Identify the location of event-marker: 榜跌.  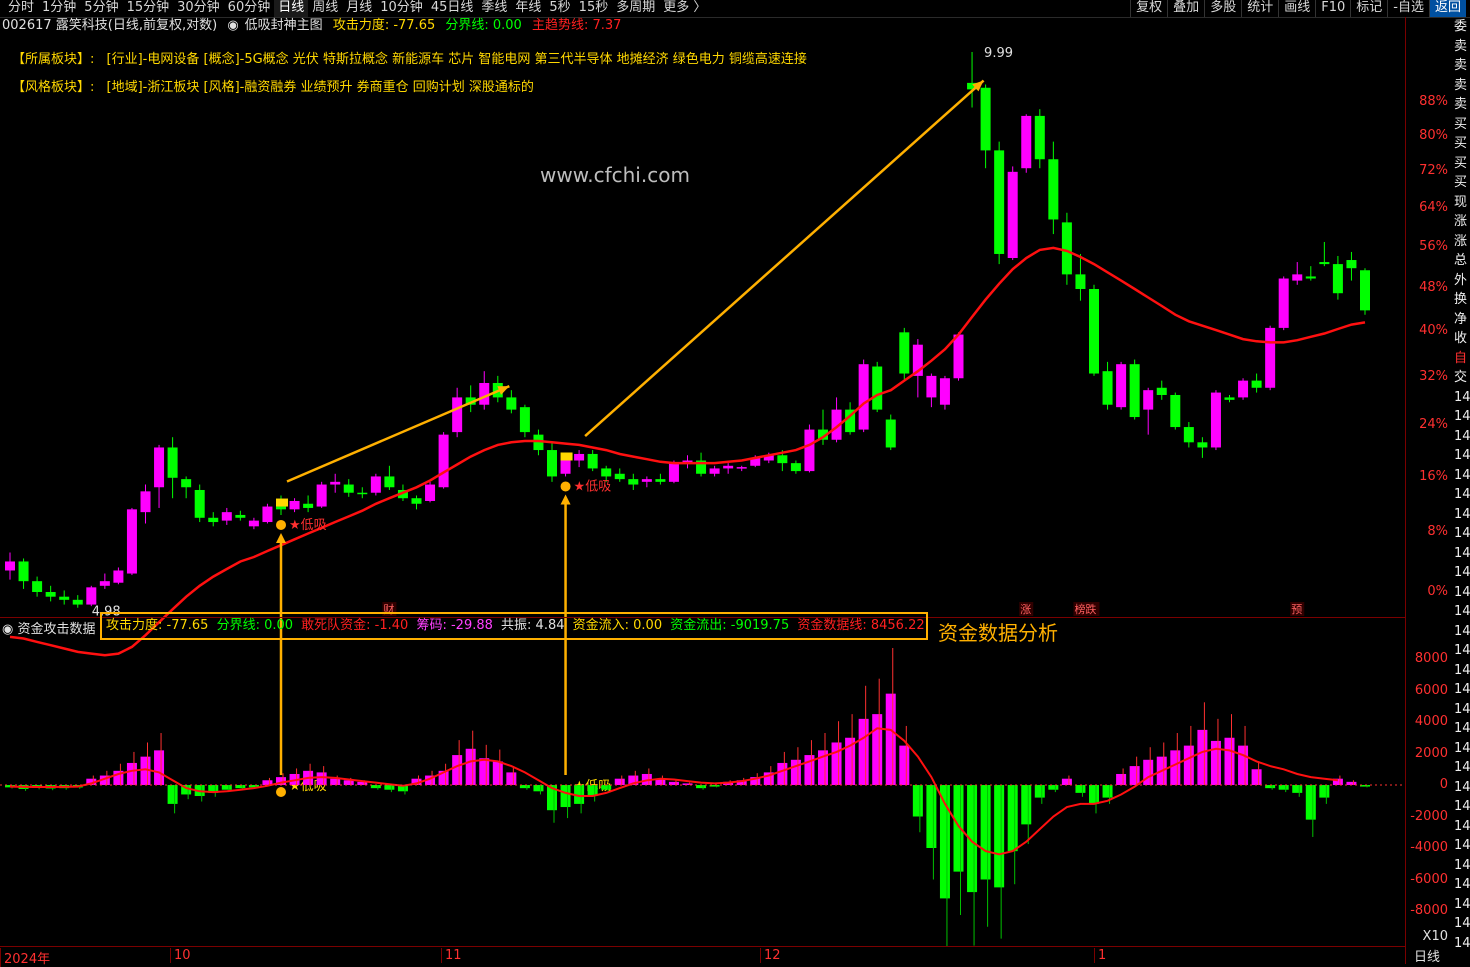
(1085, 609).